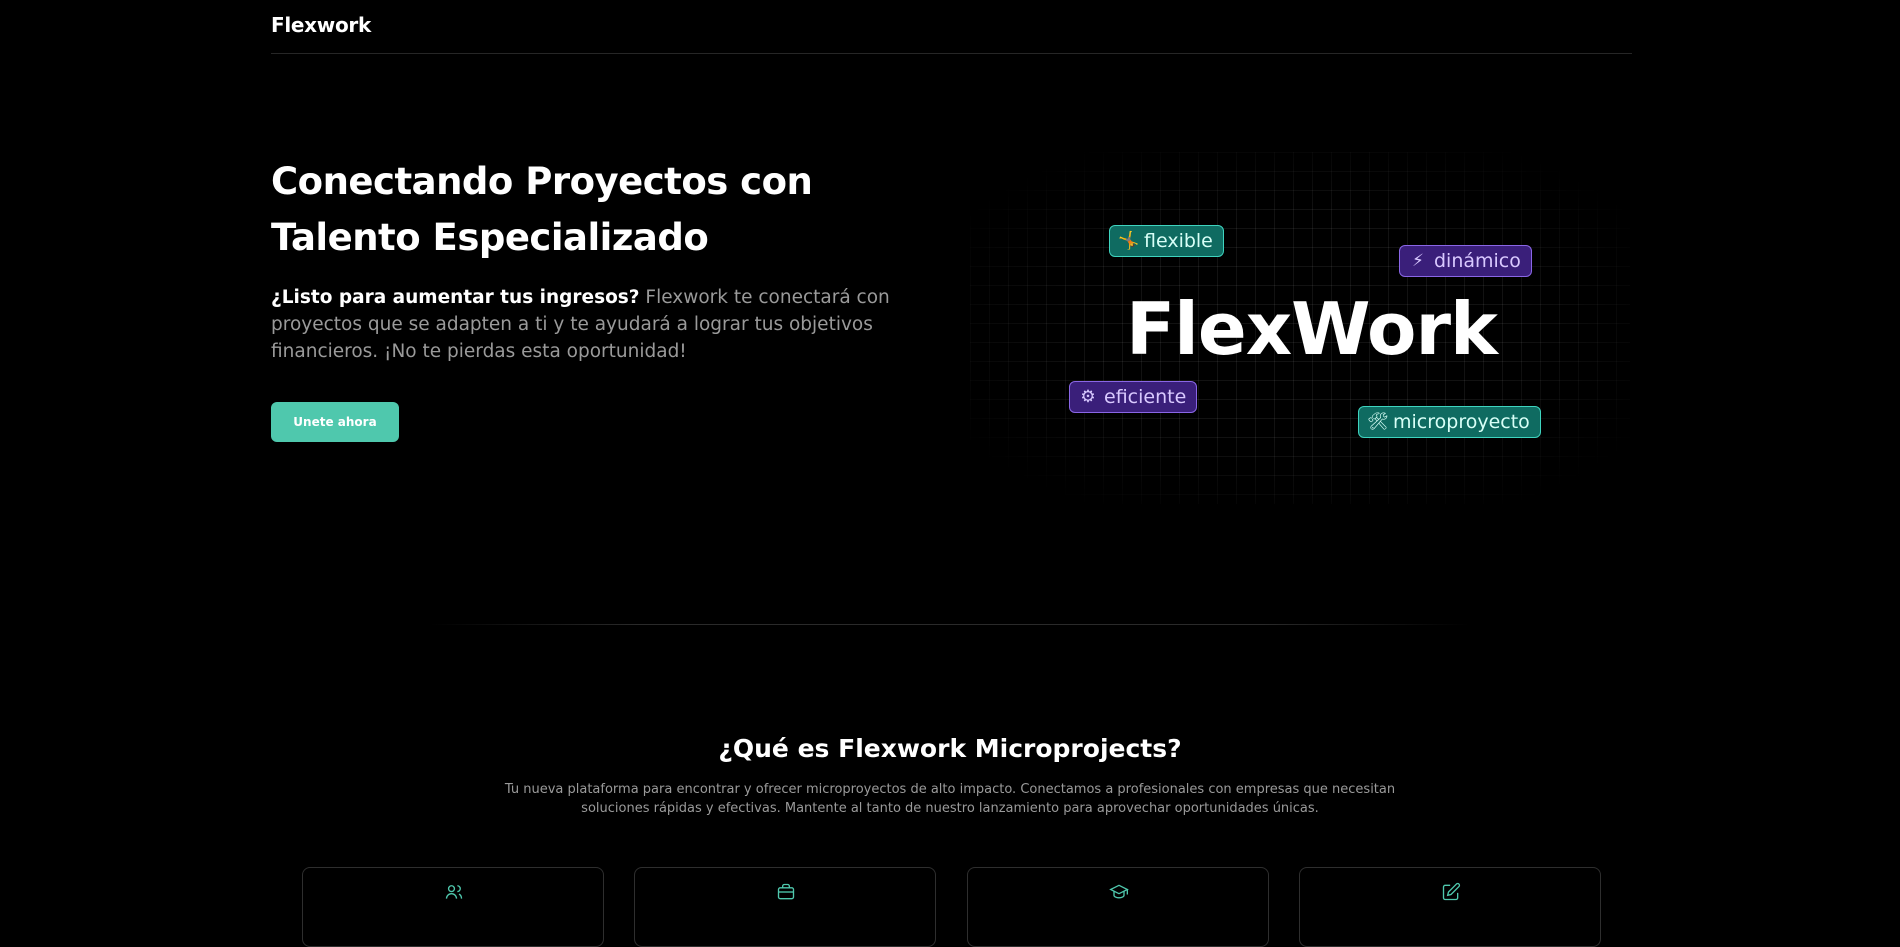 The height and width of the screenshot is (947, 1900). Describe the element at coordinates (455, 297) in the screenshot. I see `hero-lead-bold: ¿Listo para aumentar tus ingresos?` at that location.